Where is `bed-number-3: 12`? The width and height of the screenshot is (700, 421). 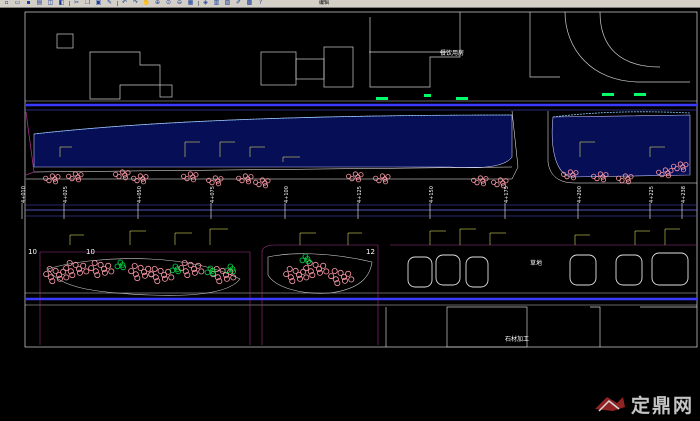 bed-number-3: 12 is located at coordinates (370, 252).